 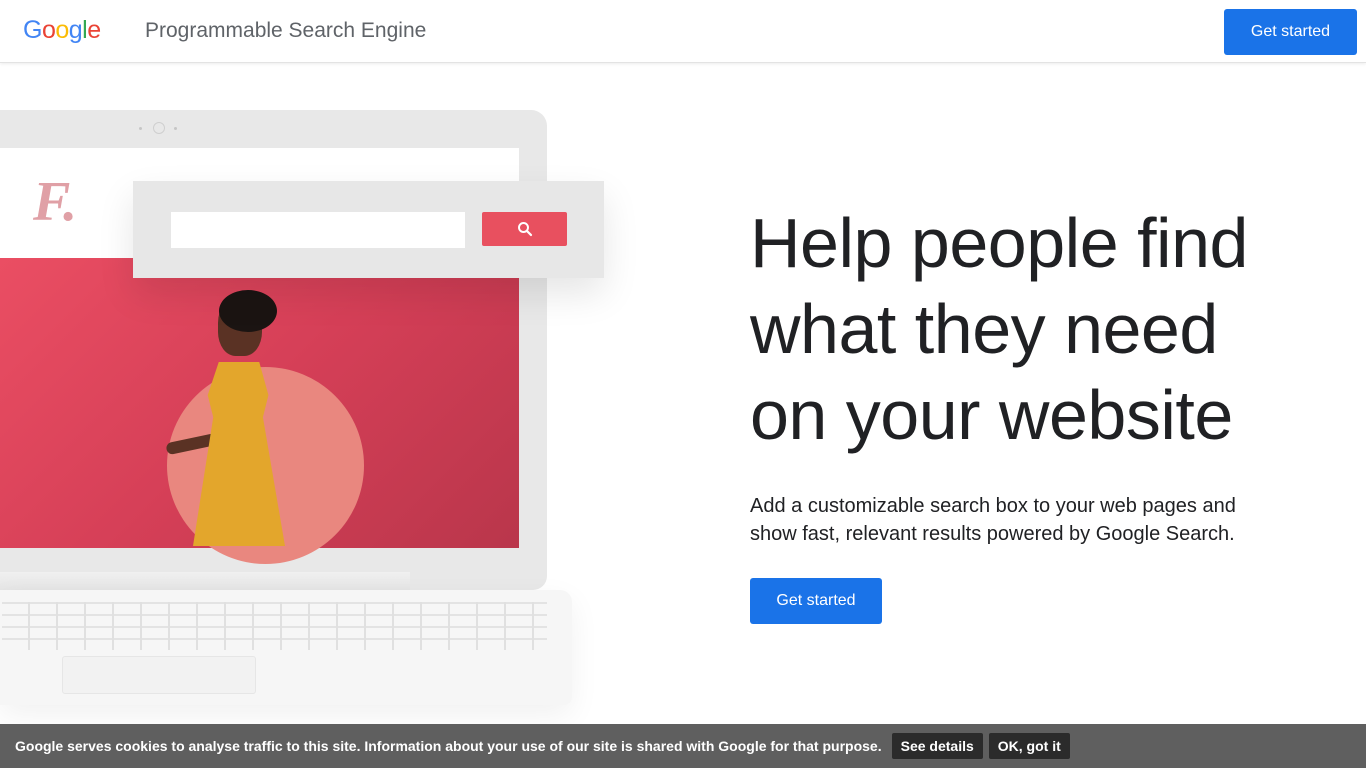 I want to click on logo-letter: G, so click(x=32, y=30).